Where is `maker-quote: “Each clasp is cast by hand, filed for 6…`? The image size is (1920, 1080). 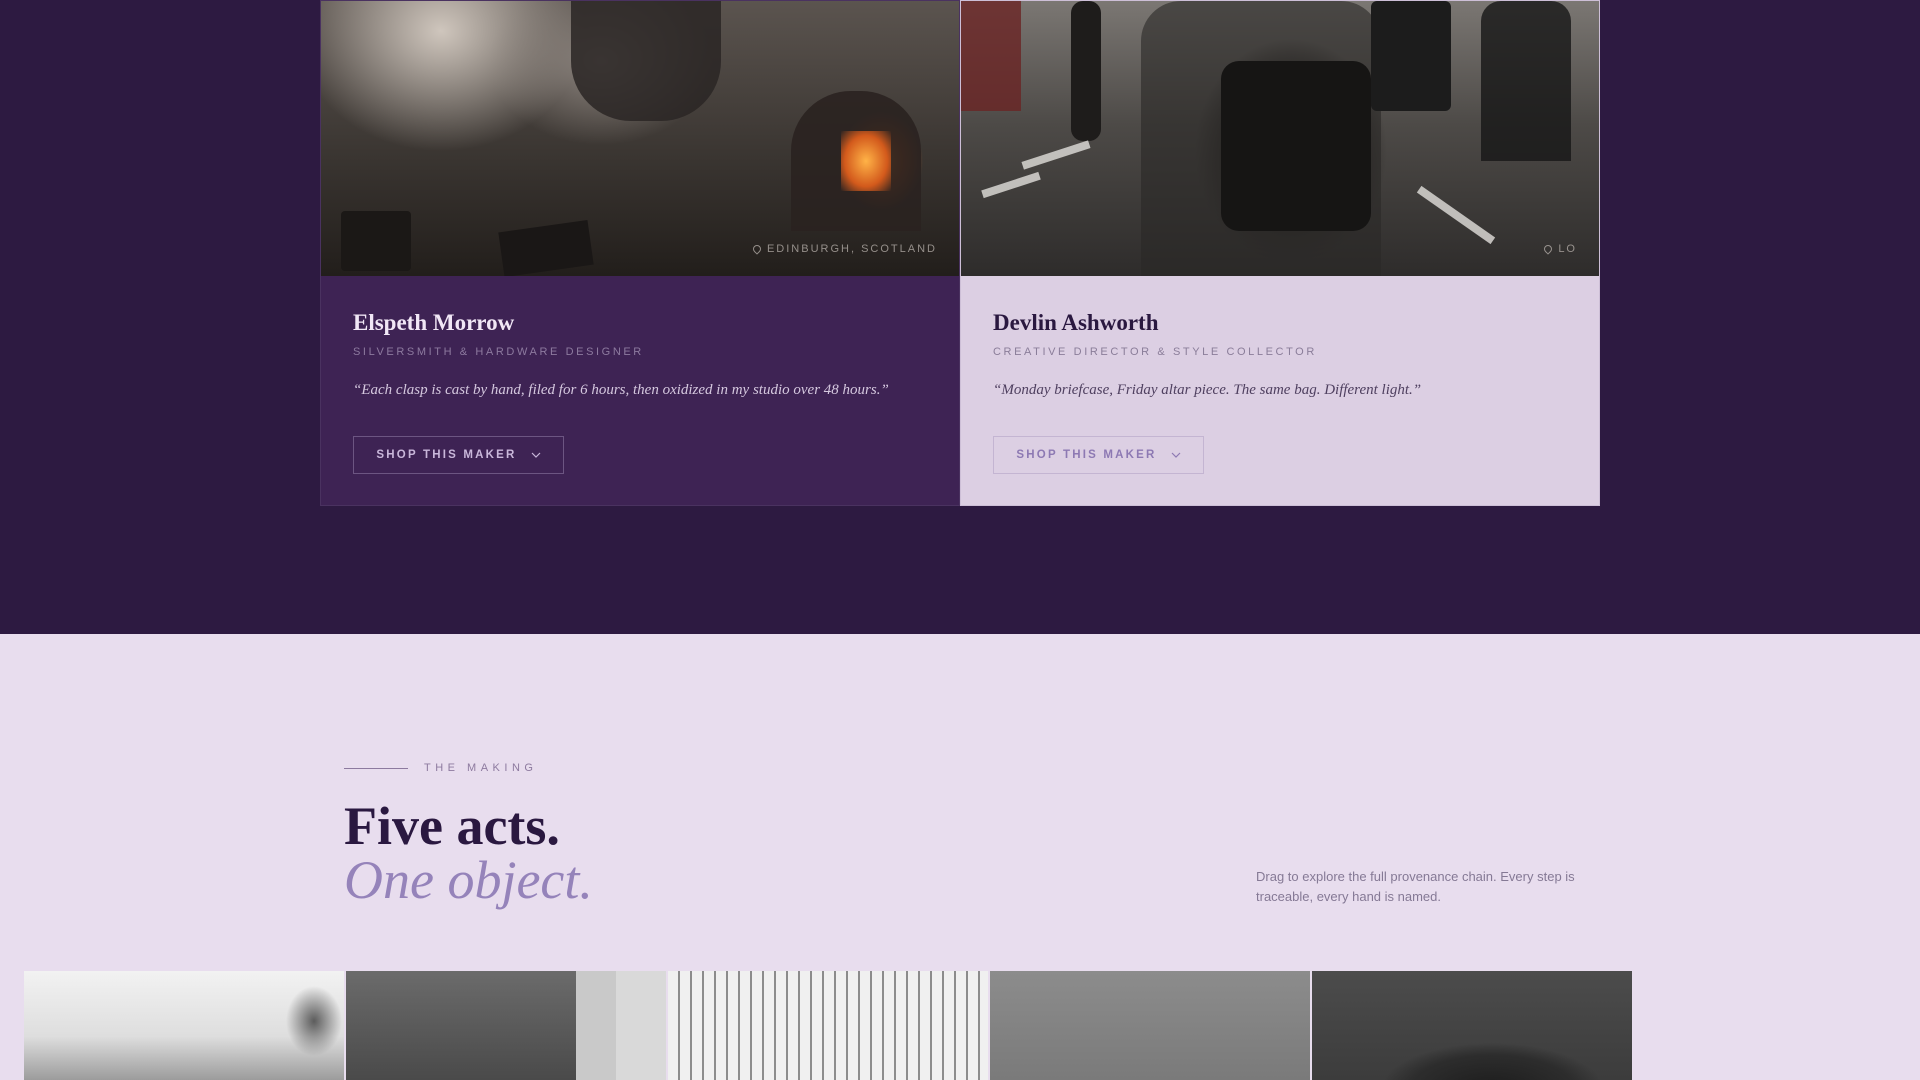 maker-quote: “Each clasp is cast by hand, filed for 6… is located at coordinates (621, 390).